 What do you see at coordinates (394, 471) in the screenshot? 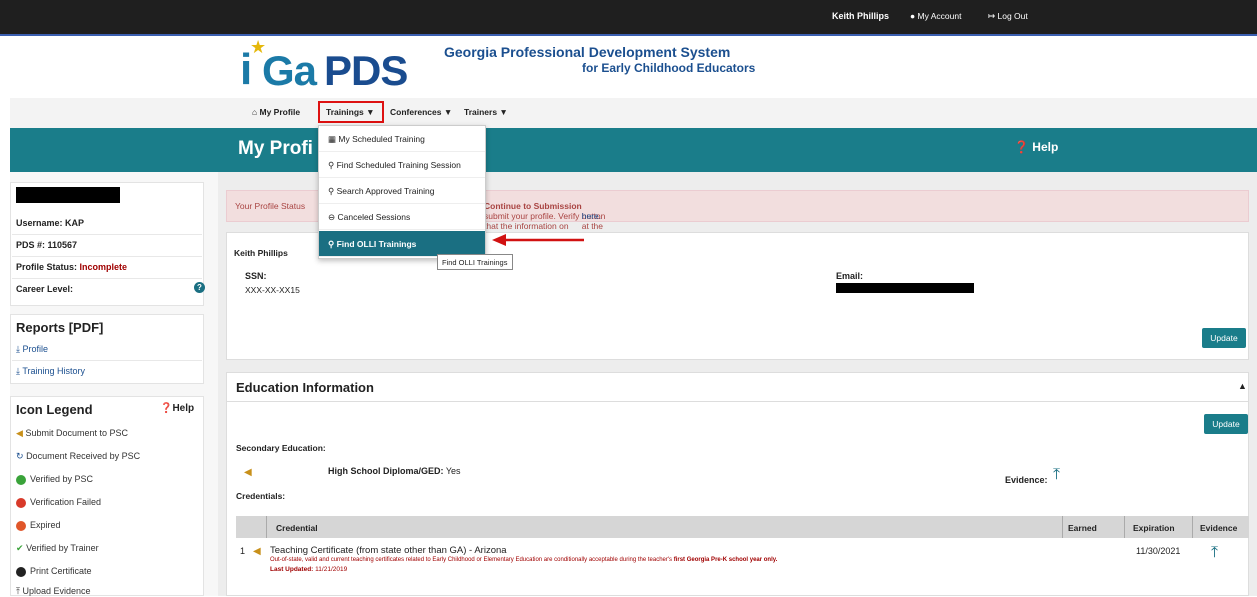
I see `diploma-row: High School Diploma/GED: Yes` at bounding box center [394, 471].